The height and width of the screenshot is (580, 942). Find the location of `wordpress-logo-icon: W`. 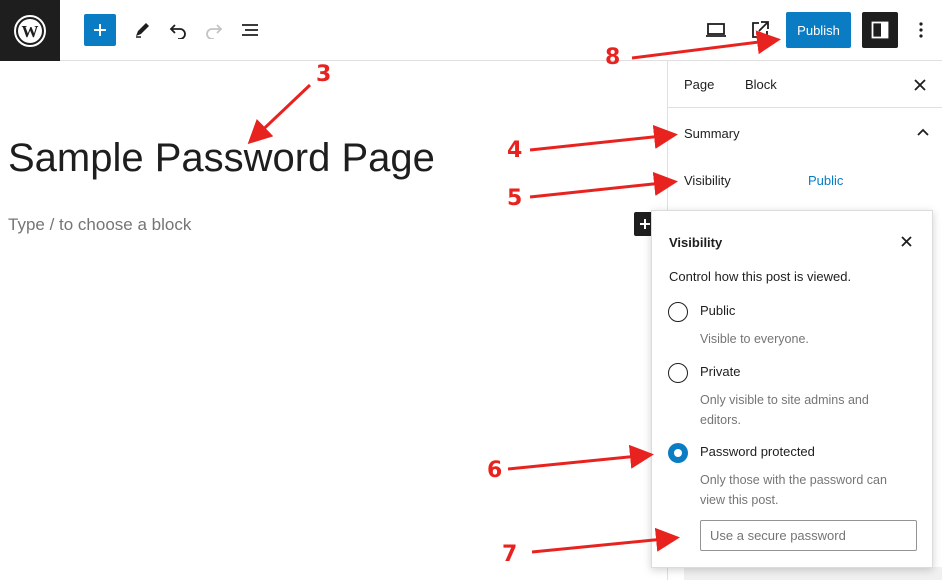

wordpress-logo-icon: W is located at coordinates (30, 30).